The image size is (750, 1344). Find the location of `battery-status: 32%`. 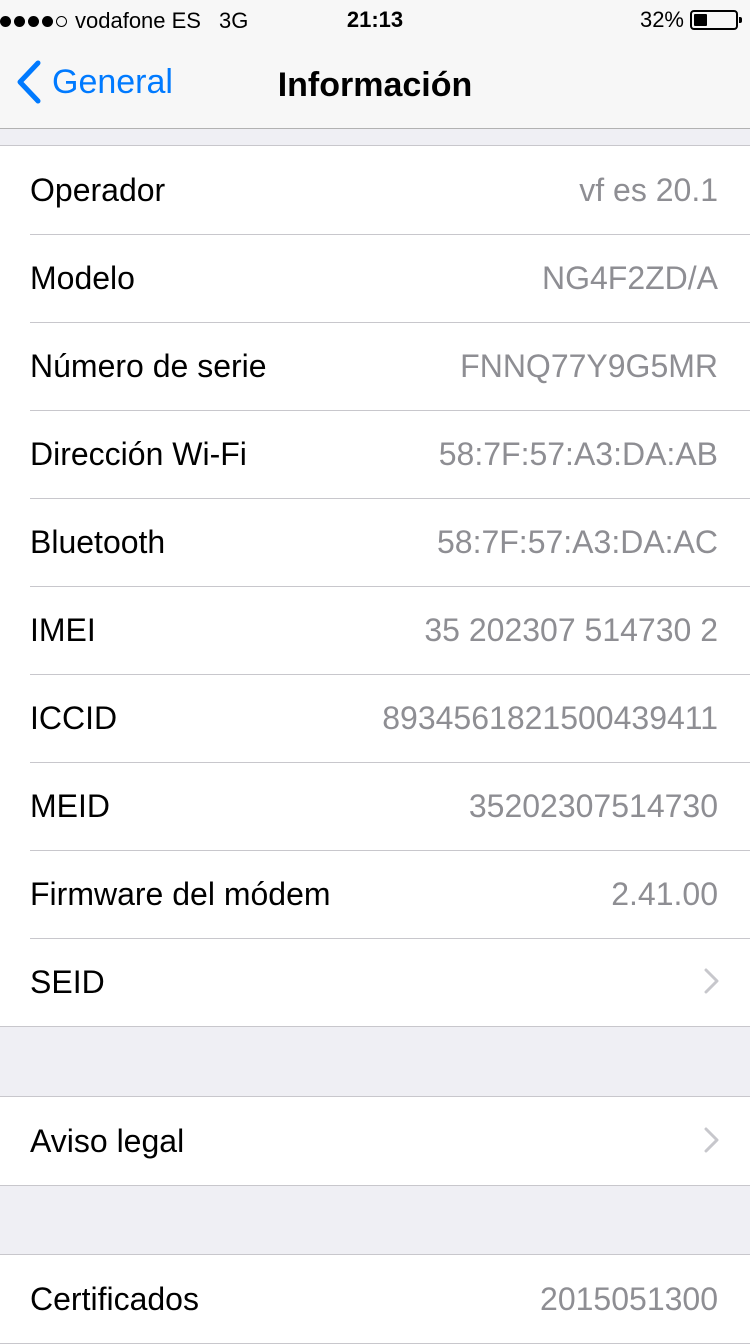

battery-status: 32% is located at coordinates (690, 20).